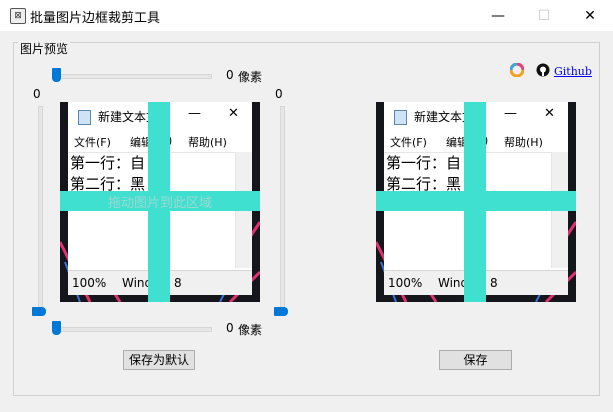  Describe the element at coordinates (37, 94) in the screenshot. I see `left-crop-value: 0` at that location.